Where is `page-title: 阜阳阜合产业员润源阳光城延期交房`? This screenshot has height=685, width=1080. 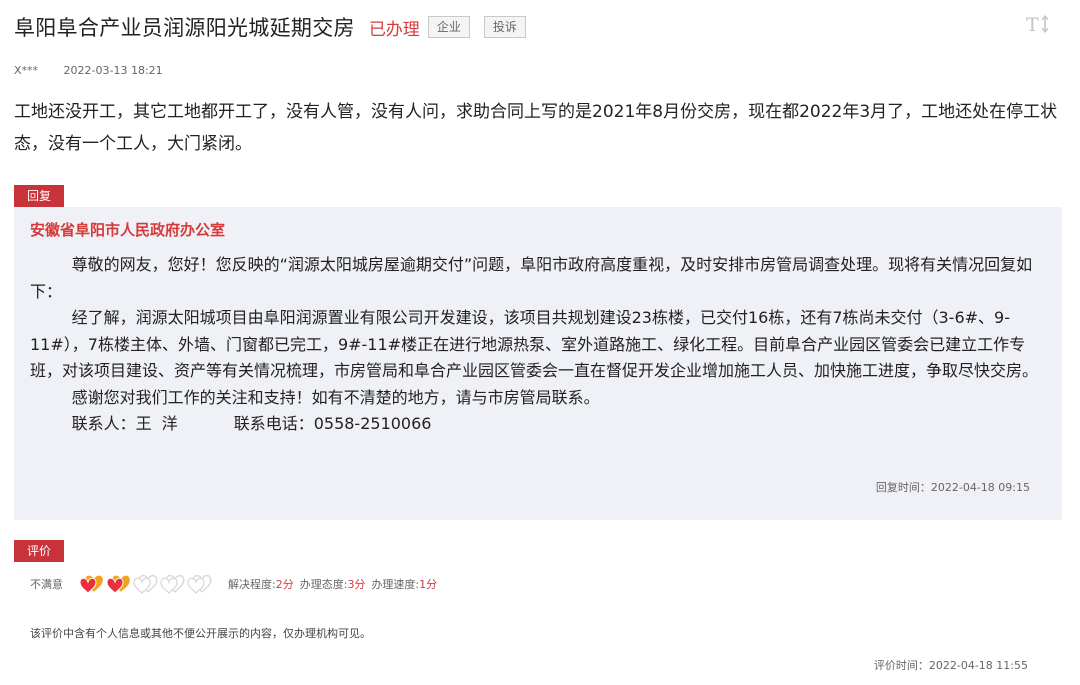
page-title: 阜阳阜合产业员润源阳光城延期交房 is located at coordinates (184, 28).